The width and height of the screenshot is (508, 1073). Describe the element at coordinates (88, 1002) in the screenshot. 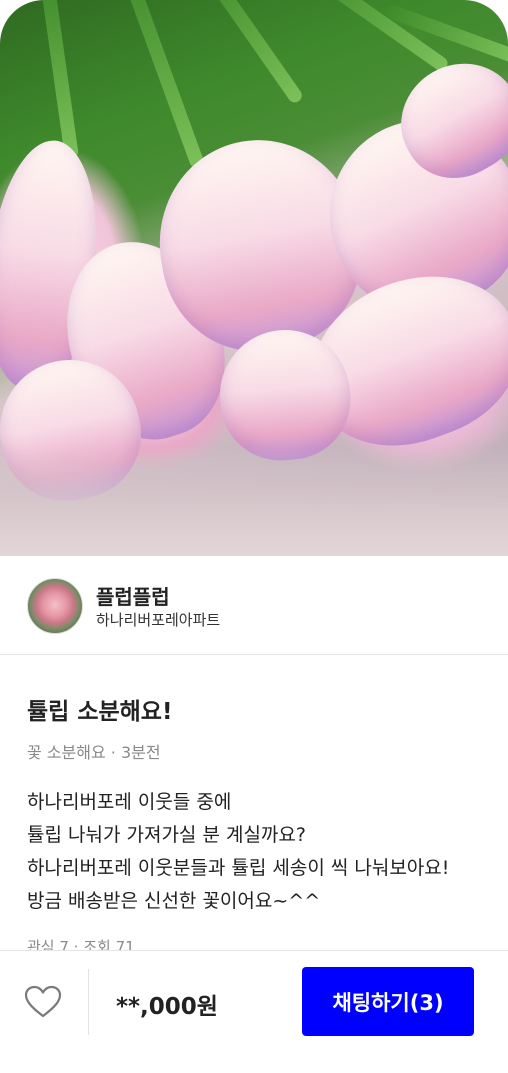

I see `divider` at that location.